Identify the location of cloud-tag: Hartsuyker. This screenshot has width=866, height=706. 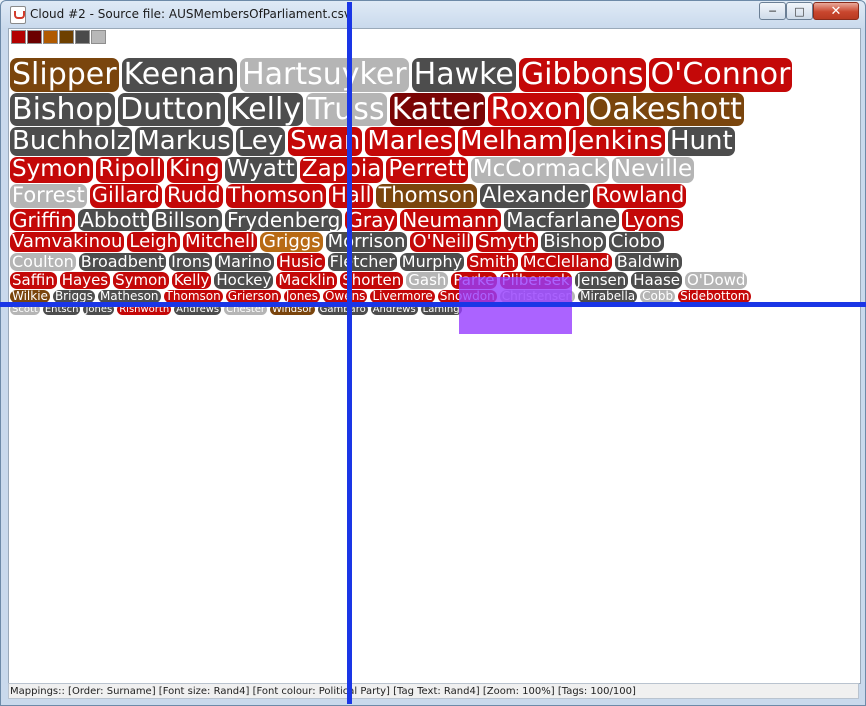
(324, 75).